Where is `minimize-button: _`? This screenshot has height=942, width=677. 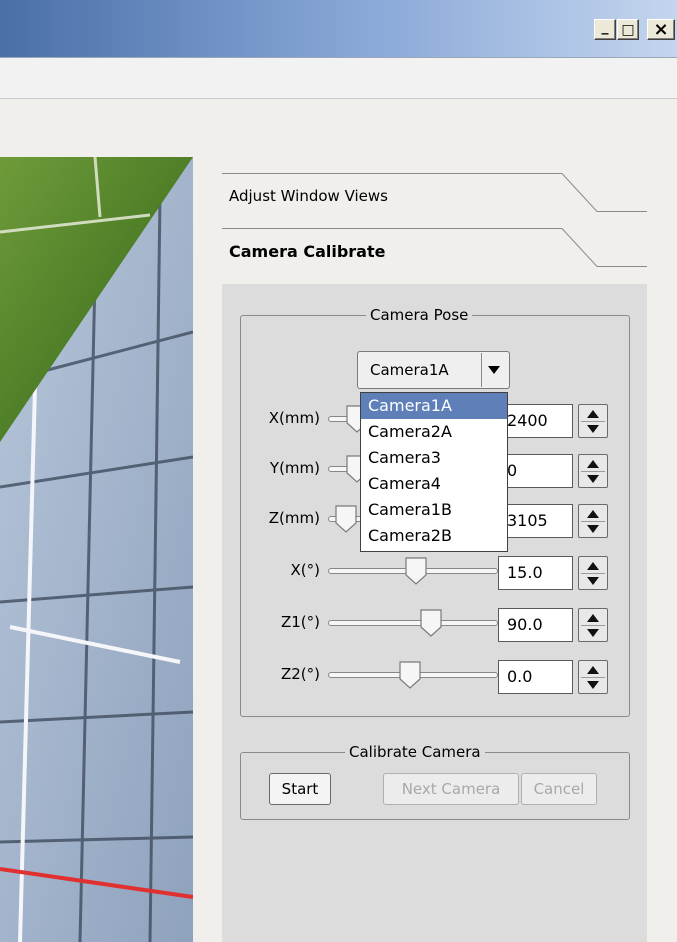
minimize-button: _ is located at coordinates (605, 29).